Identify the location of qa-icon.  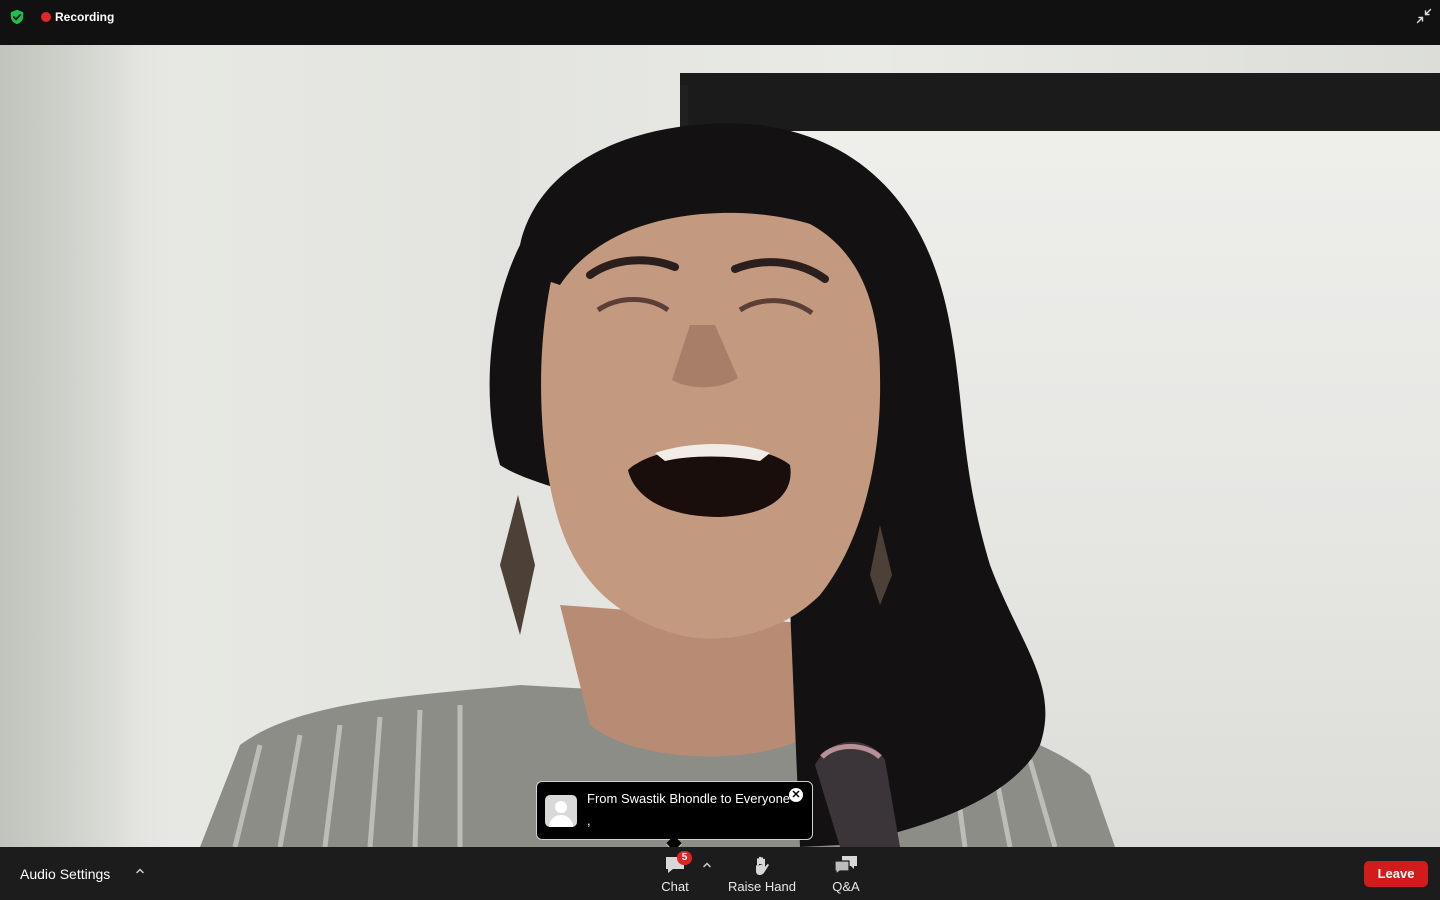
(845, 865).